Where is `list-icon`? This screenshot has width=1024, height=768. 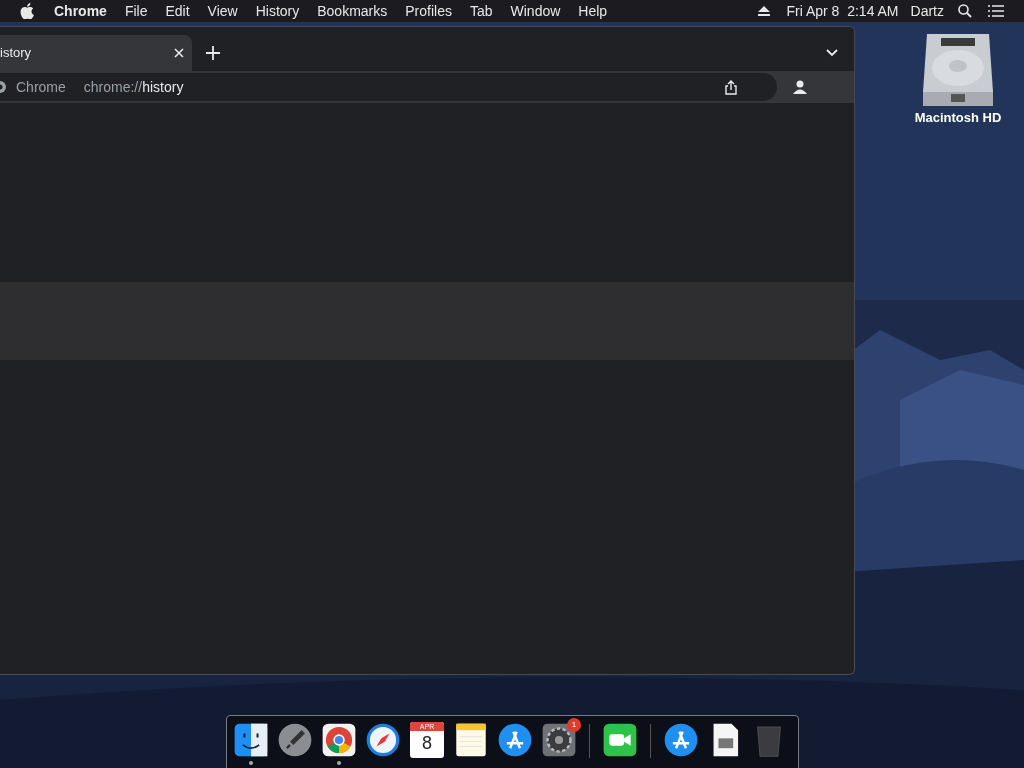 list-icon is located at coordinates (996, 11).